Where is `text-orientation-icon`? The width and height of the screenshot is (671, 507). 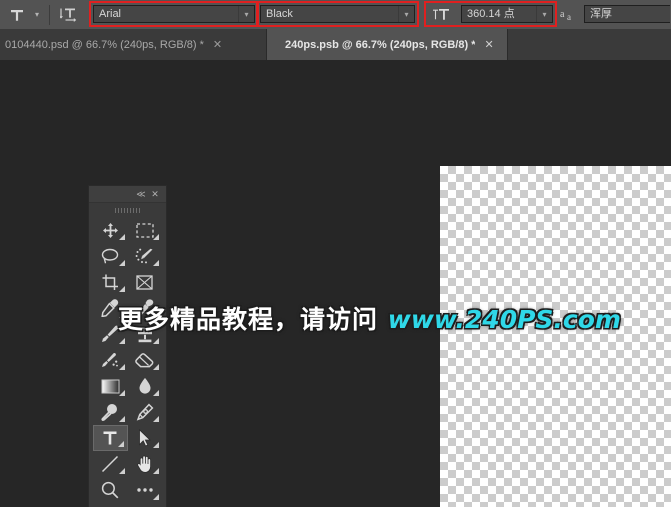 text-orientation-icon is located at coordinates (69, 14).